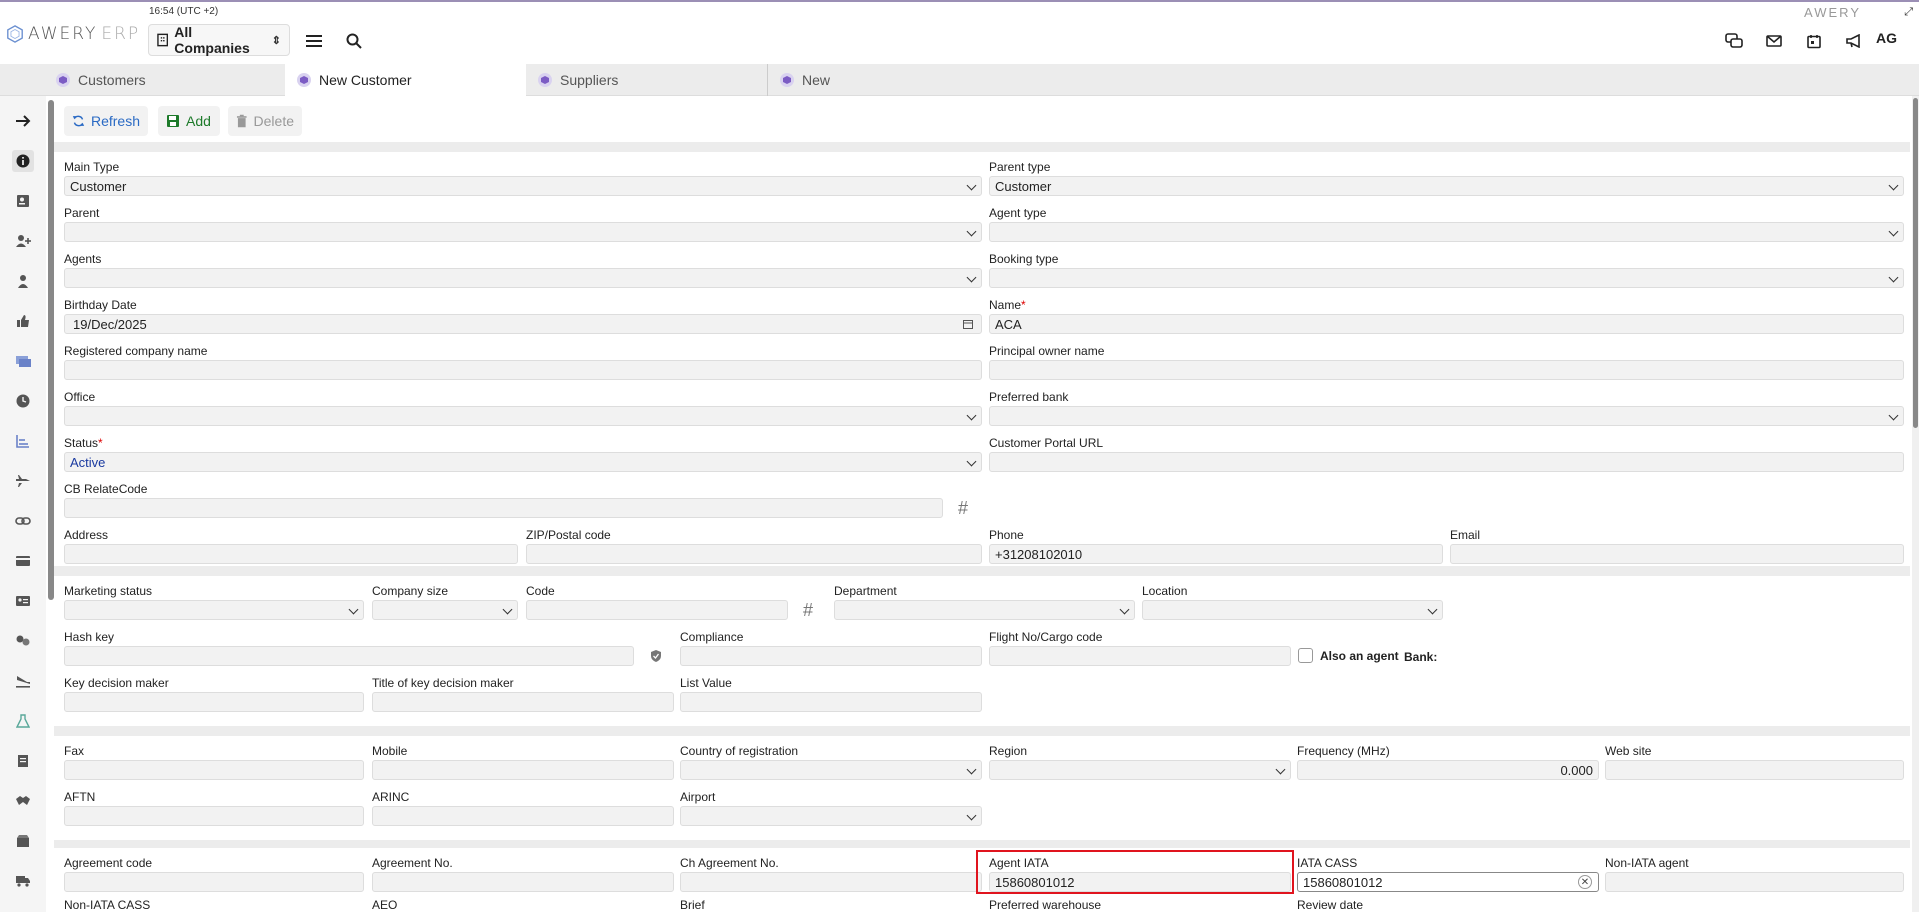 Image resolution: width=1919 pixels, height=912 pixels. Describe the element at coordinates (1292, 610) in the screenshot. I see `location-select` at that location.